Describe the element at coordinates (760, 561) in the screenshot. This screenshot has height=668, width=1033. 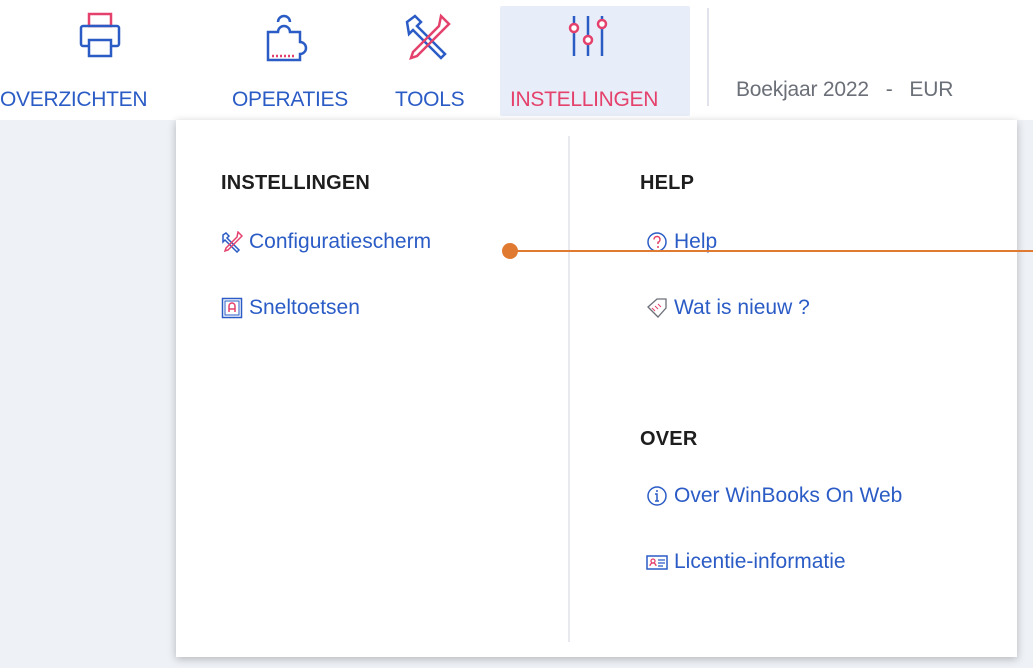
I see `menu-item-label: Licentie-informatie` at that location.